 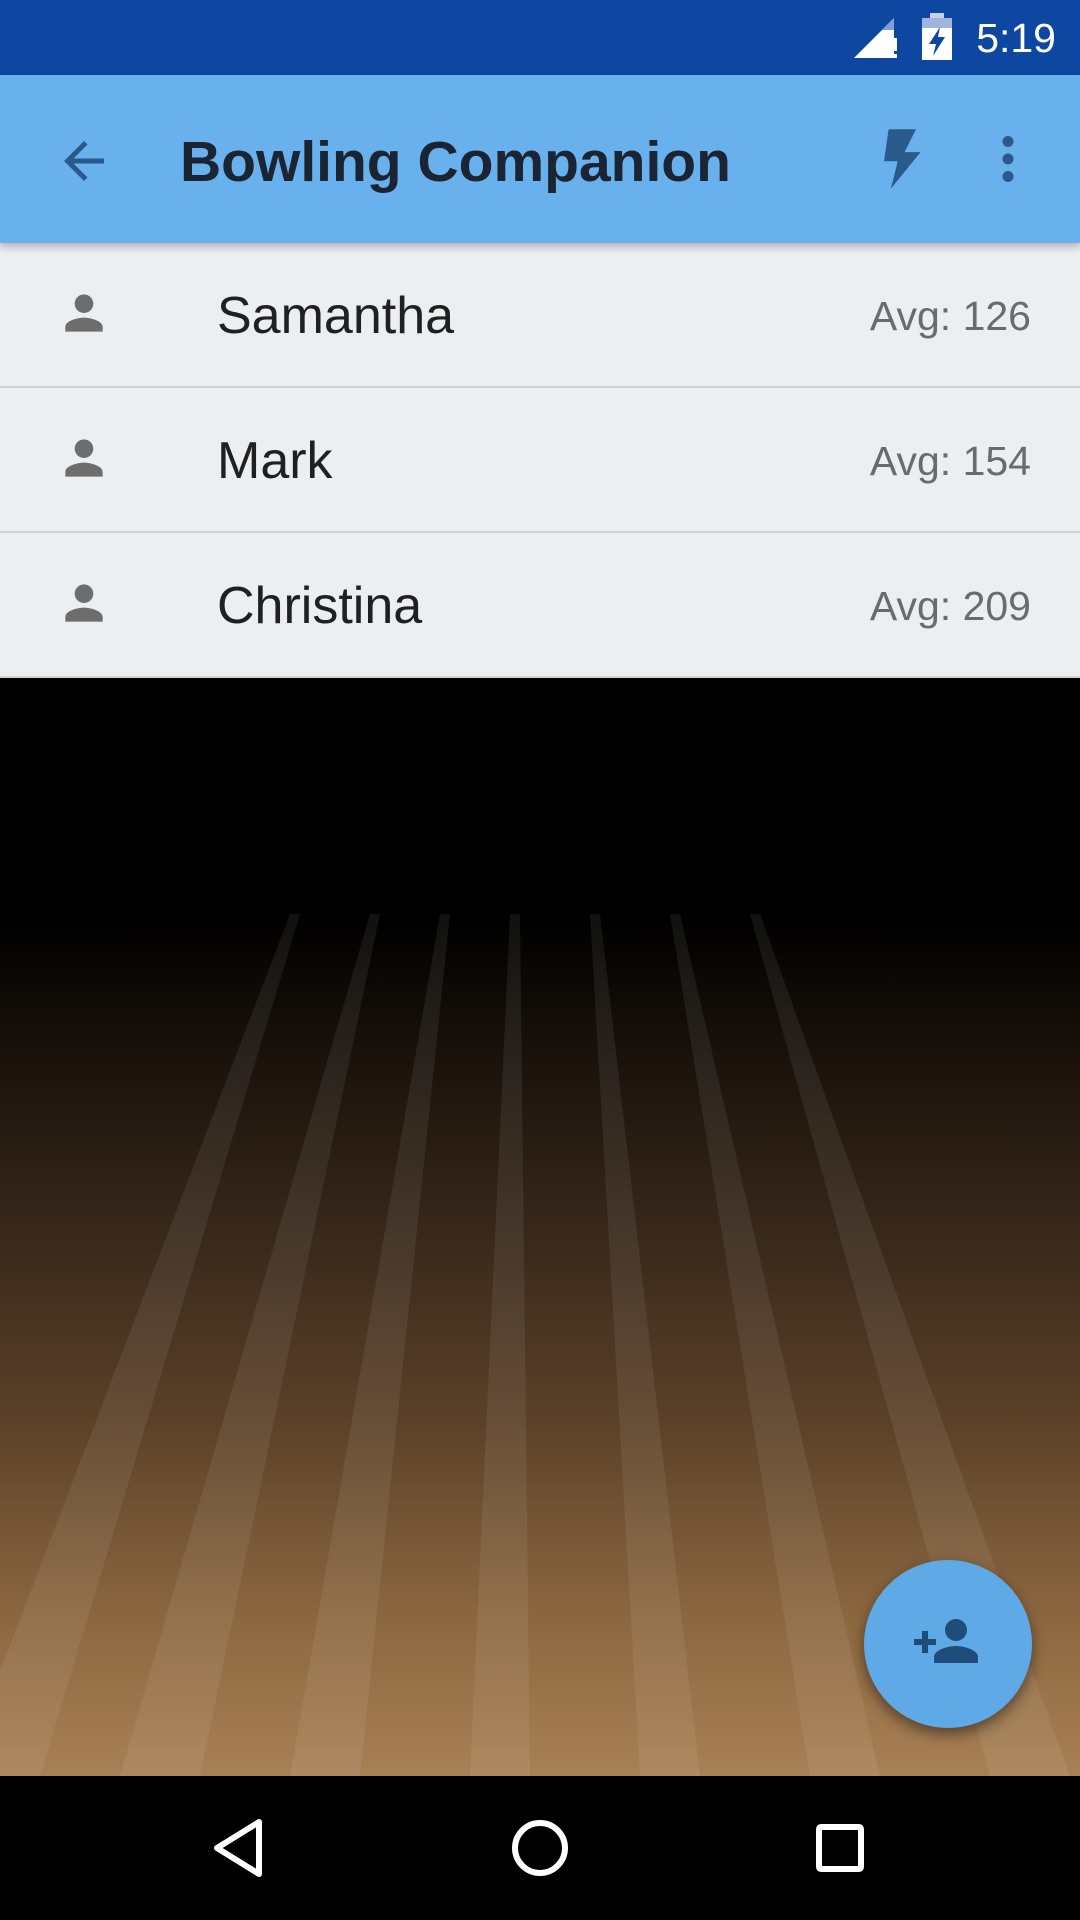 I want to click on bowler-name: Samantha, so click(x=336, y=316).